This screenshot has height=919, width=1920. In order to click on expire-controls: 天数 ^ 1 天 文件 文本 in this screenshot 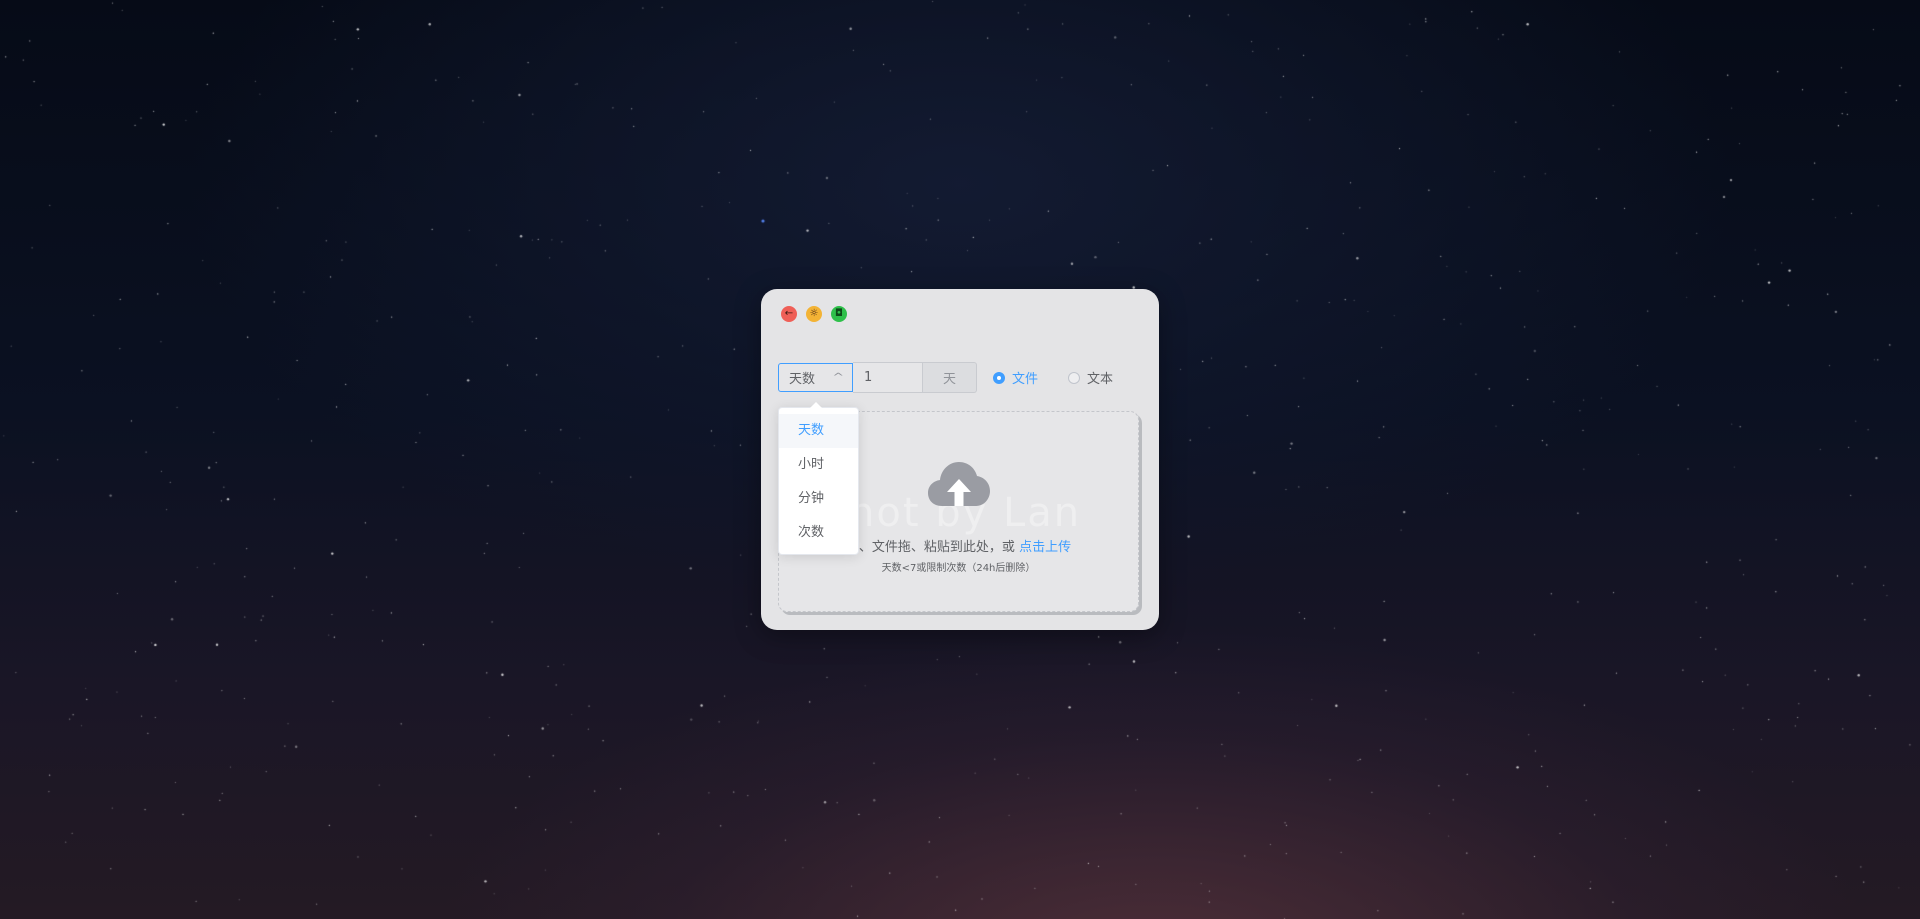, I will do `click(945, 377)`.